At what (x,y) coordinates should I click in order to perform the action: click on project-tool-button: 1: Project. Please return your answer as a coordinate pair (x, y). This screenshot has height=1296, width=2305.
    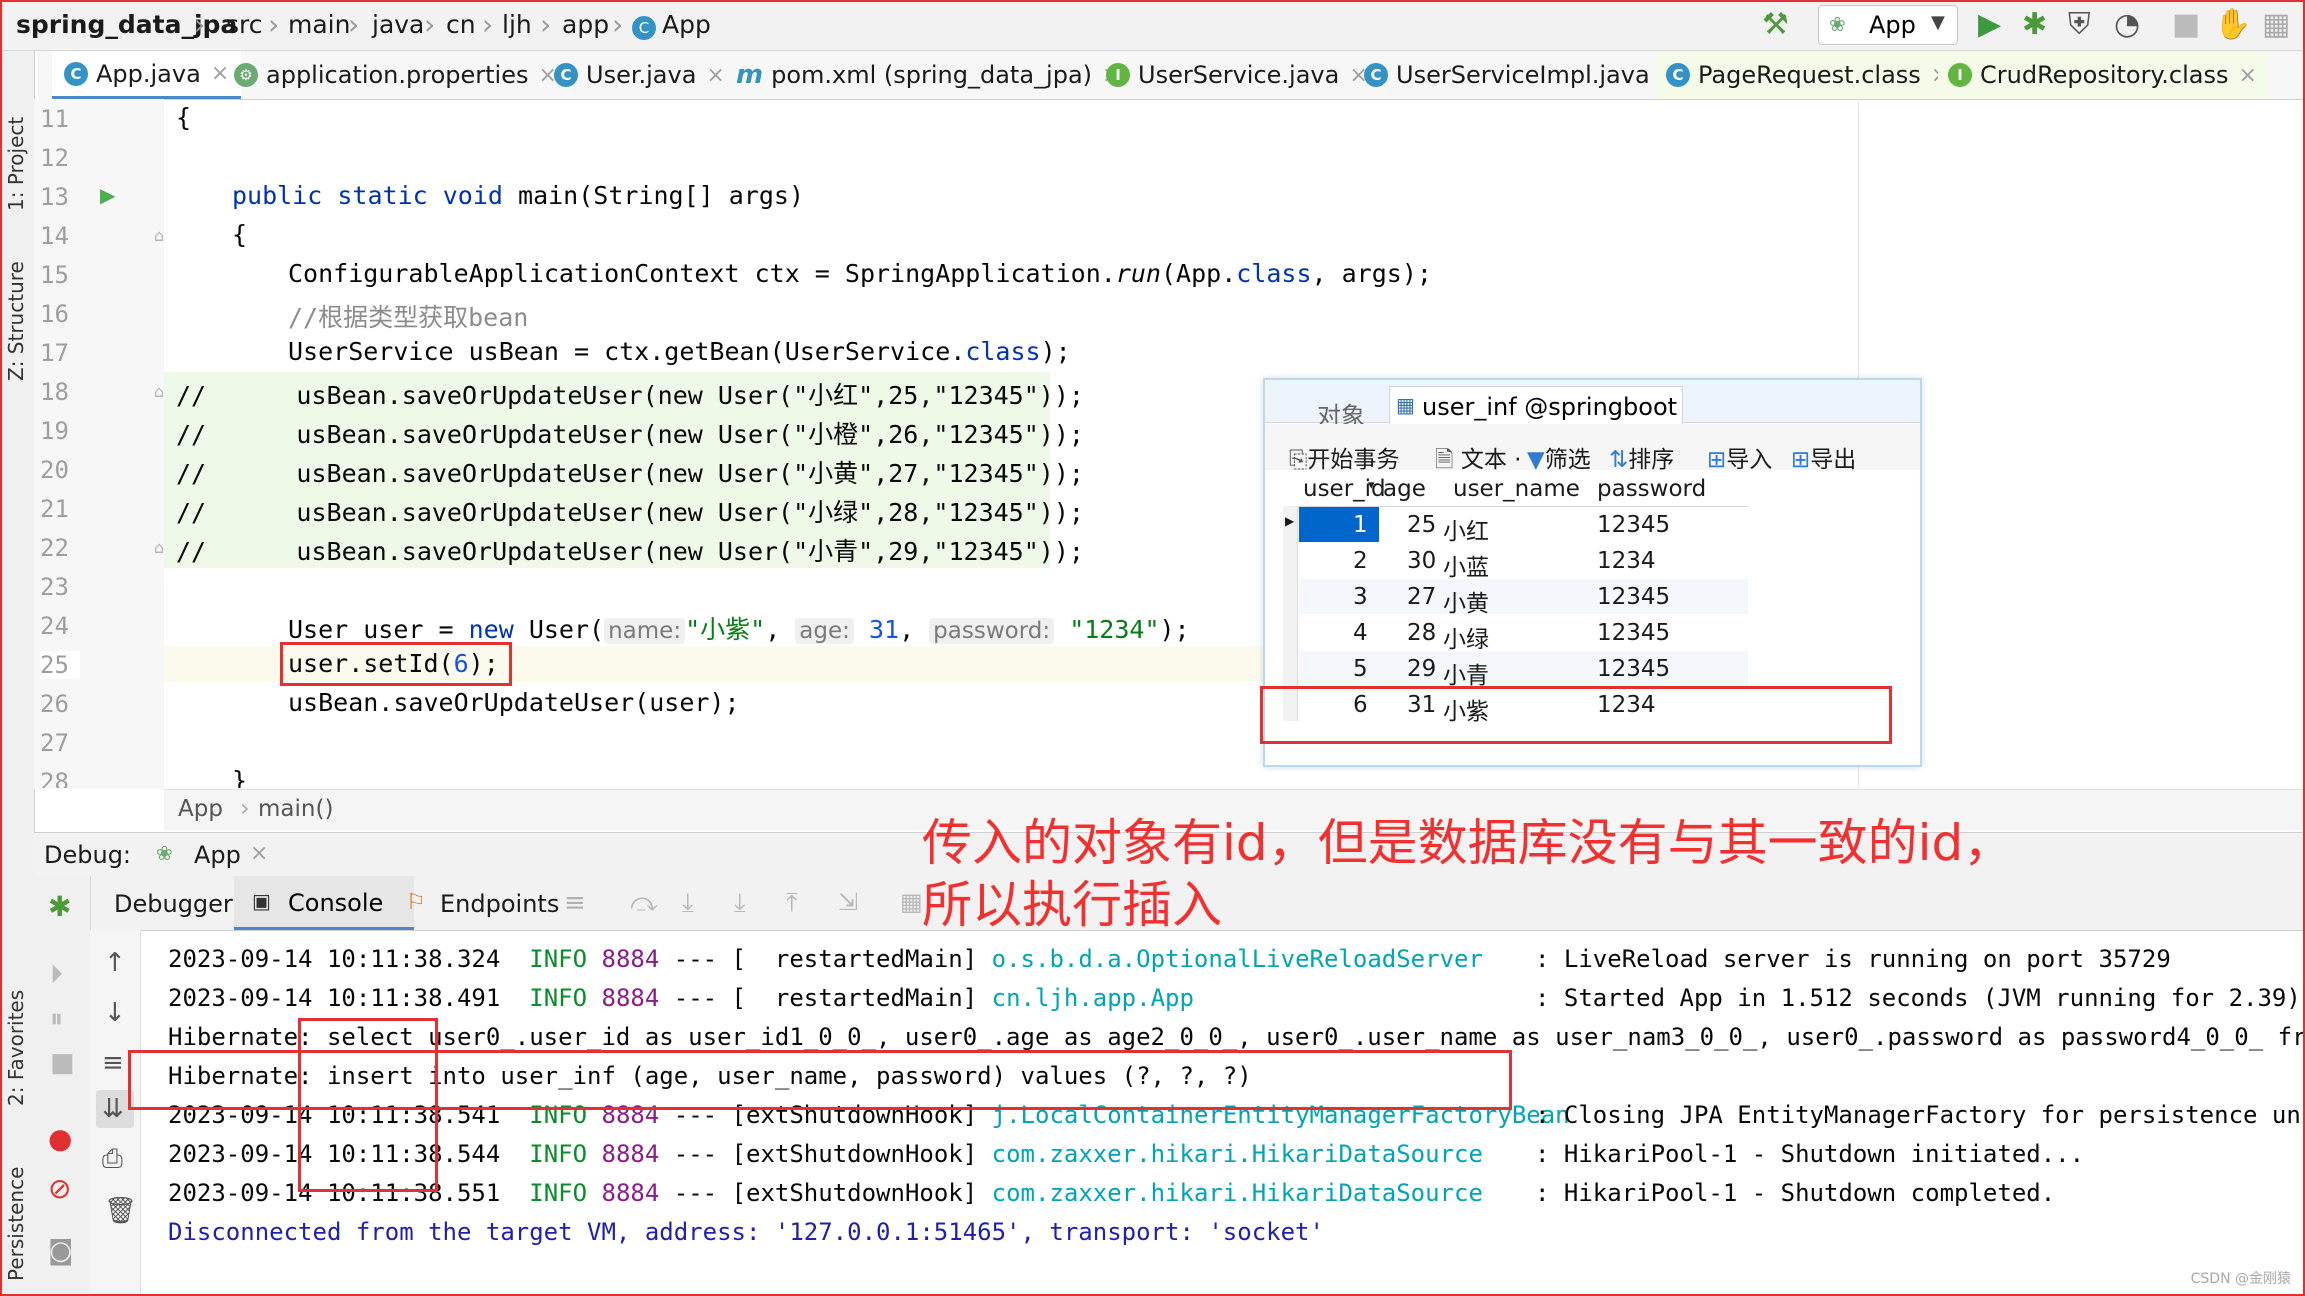
    Looking at the image, I should click on (16, 164).